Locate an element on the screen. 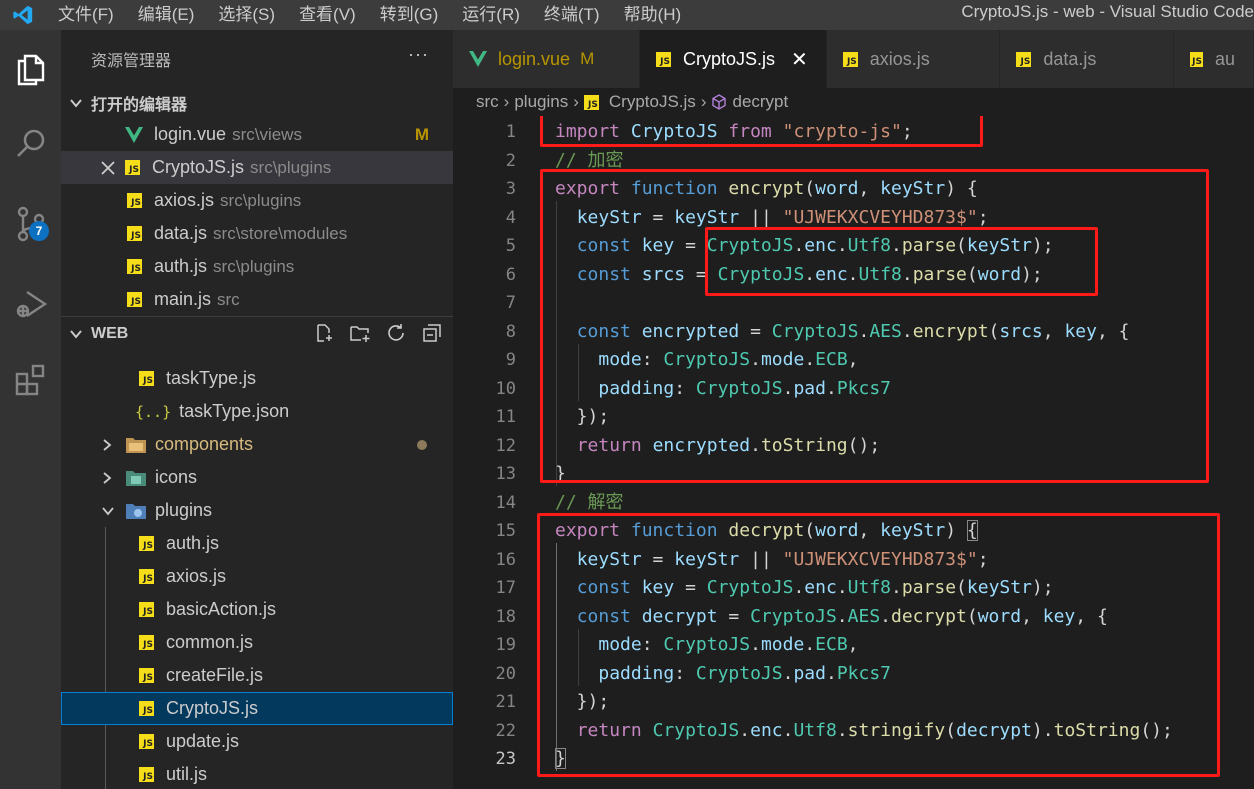  menu-help: 帮助(H) is located at coordinates (653, 15).